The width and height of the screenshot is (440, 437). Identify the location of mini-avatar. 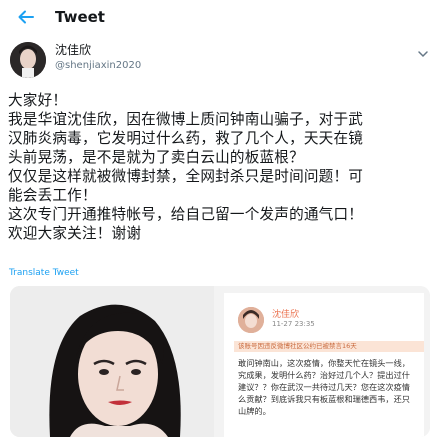
(251, 320).